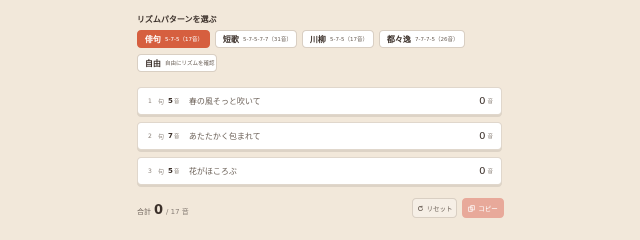 The image size is (640, 240). I want to click on line-row-1: 1 句 5 音 春の風そっと吹いて 0 音, so click(319, 101).